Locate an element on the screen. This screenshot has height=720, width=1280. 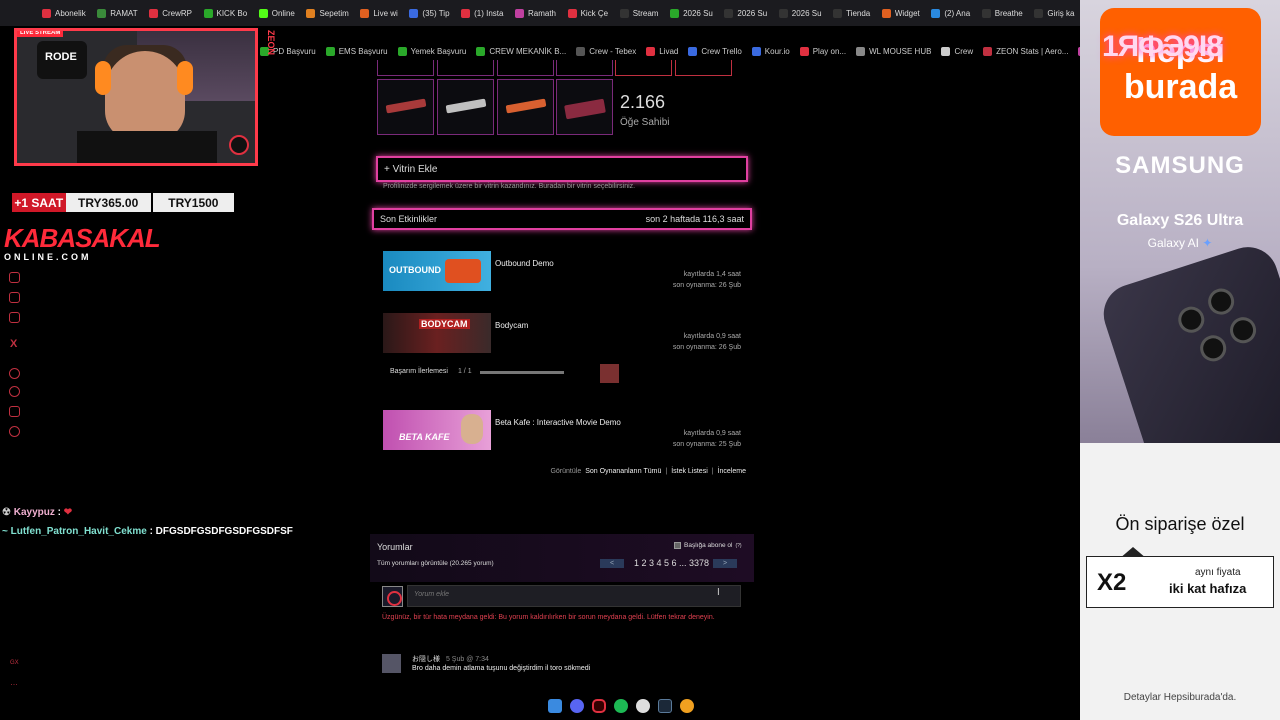
game-title: Bodycam is located at coordinates (511, 325).